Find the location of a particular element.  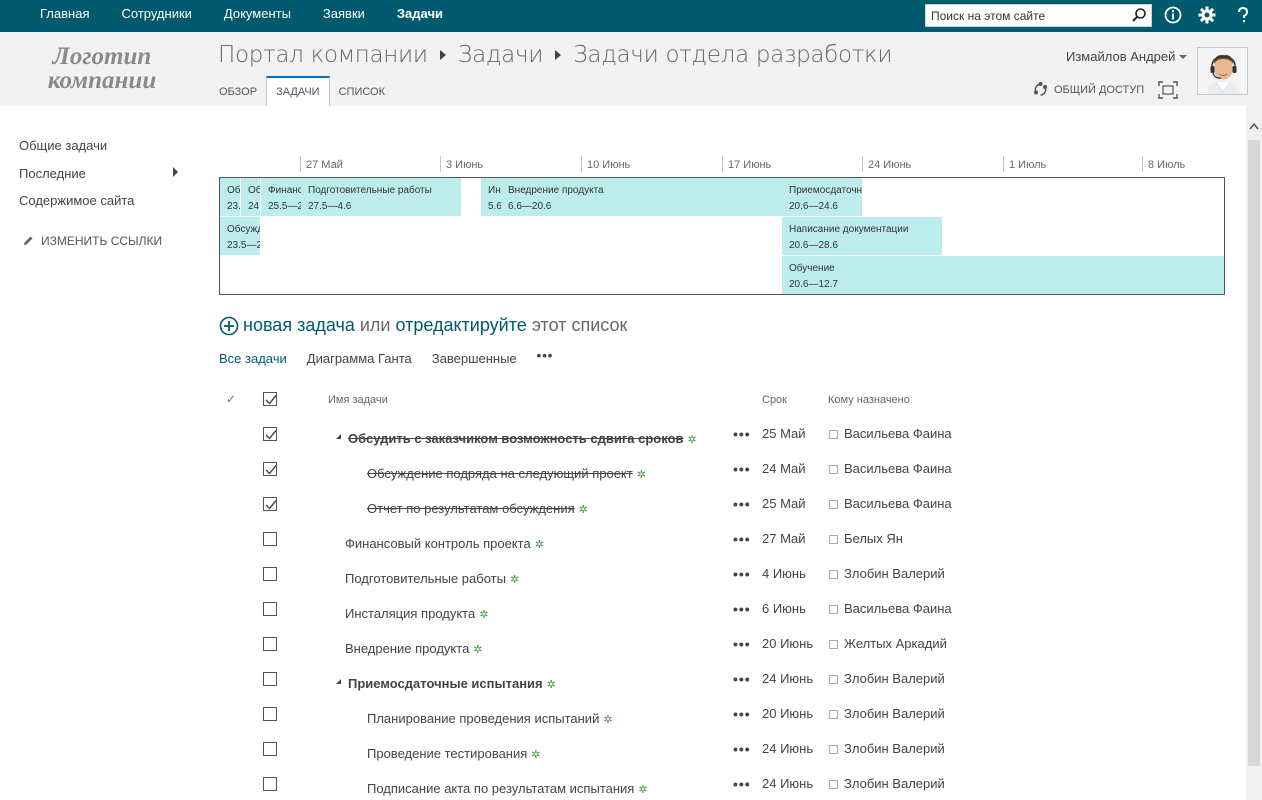

search-input is located at coordinates (1023, 15).